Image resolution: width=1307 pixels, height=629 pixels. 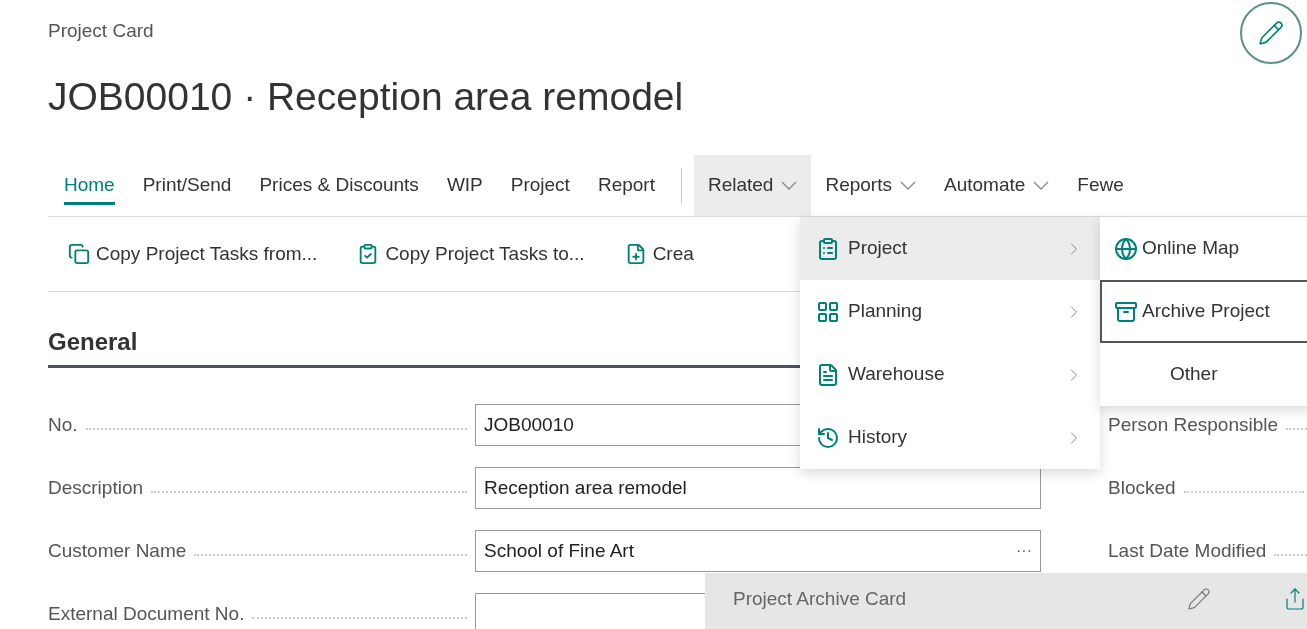 I want to click on grid-icon, so click(x=828, y=311).